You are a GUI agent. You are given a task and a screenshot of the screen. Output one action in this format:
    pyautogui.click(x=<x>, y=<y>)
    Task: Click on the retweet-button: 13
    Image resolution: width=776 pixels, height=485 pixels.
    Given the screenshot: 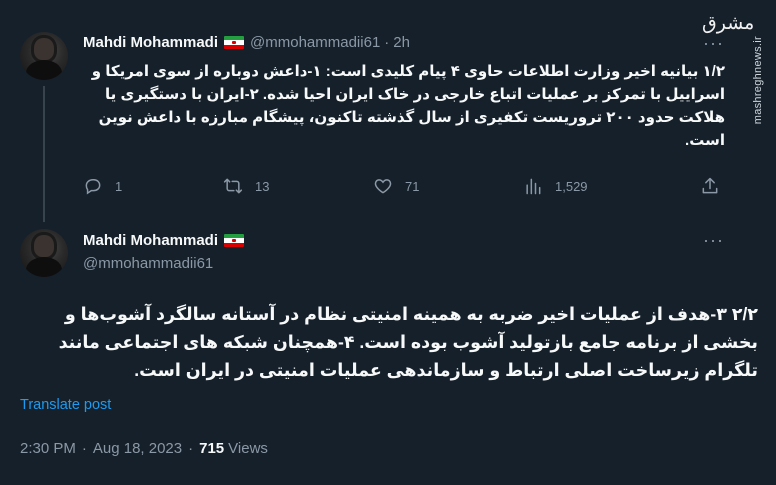 What is the action you would take?
    pyautogui.click(x=246, y=186)
    